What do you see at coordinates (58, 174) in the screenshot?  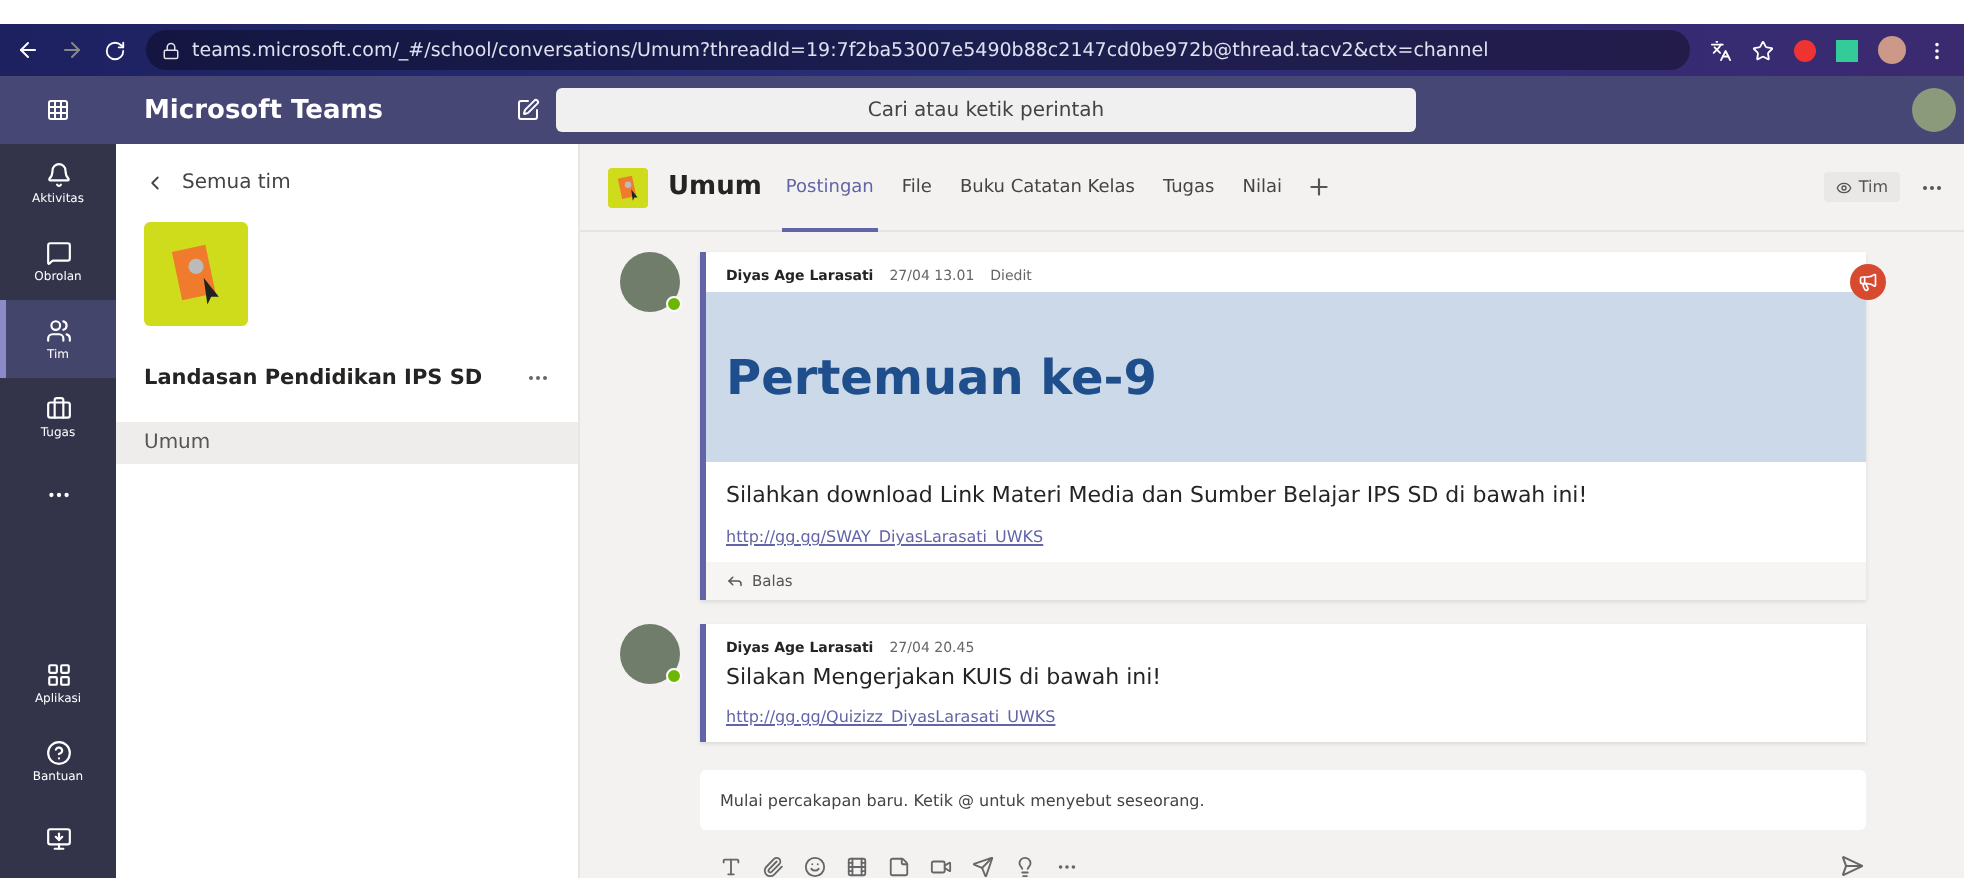 I see `bell-icon` at bounding box center [58, 174].